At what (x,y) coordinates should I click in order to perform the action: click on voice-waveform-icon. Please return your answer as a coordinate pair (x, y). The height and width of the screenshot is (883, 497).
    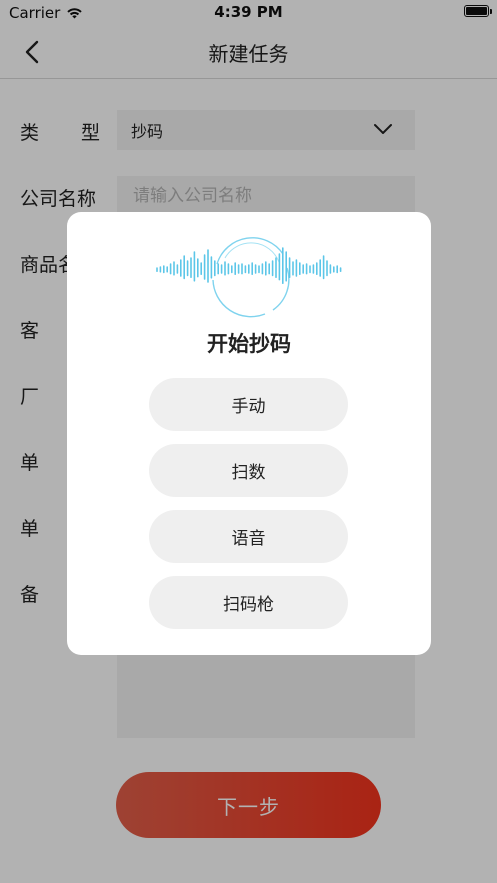
    Looking at the image, I should click on (249, 277).